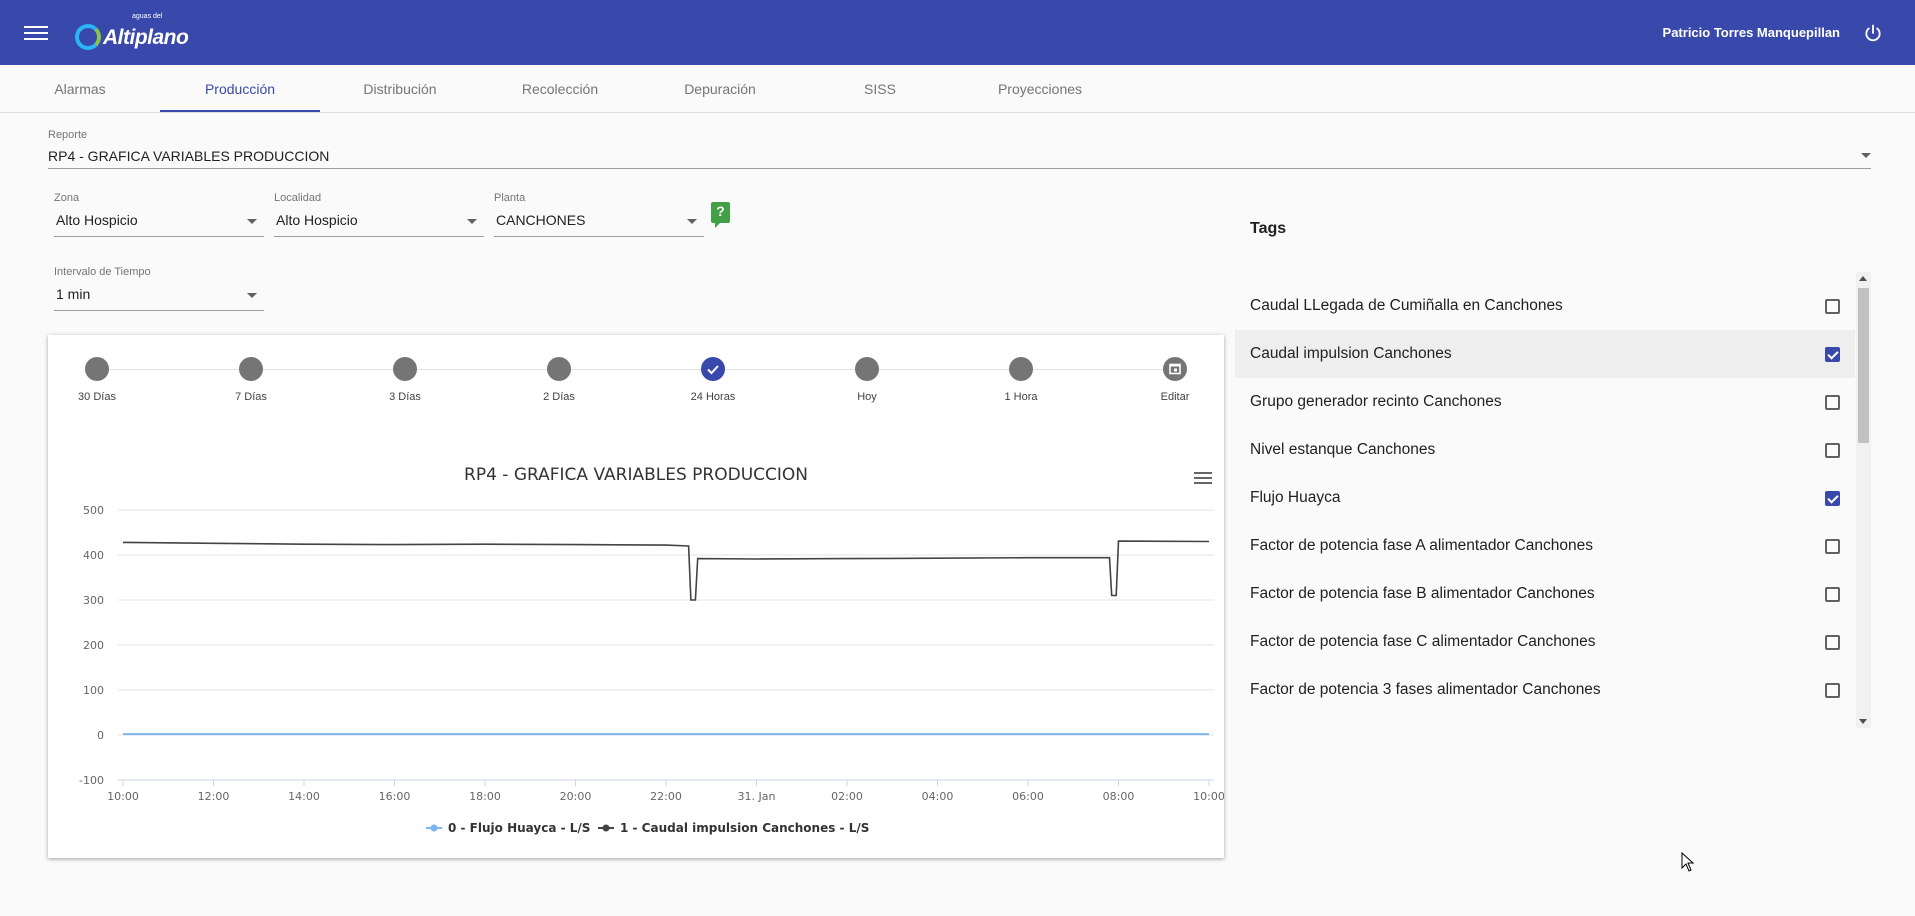 The image size is (1915, 916). Describe the element at coordinates (379, 221) in the screenshot. I see `localidad-select: Alto Hospicio` at that location.